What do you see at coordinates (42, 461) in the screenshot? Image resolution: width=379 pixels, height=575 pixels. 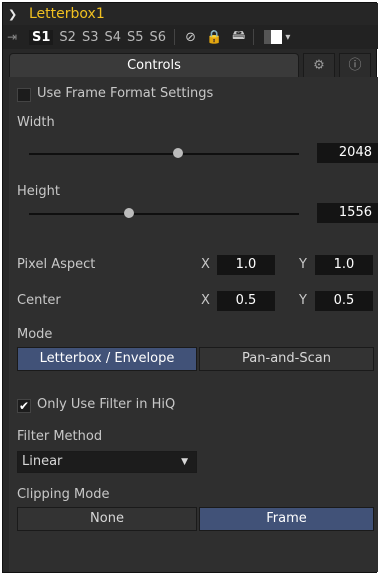 I see `filter-method-value: Linear` at bounding box center [42, 461].